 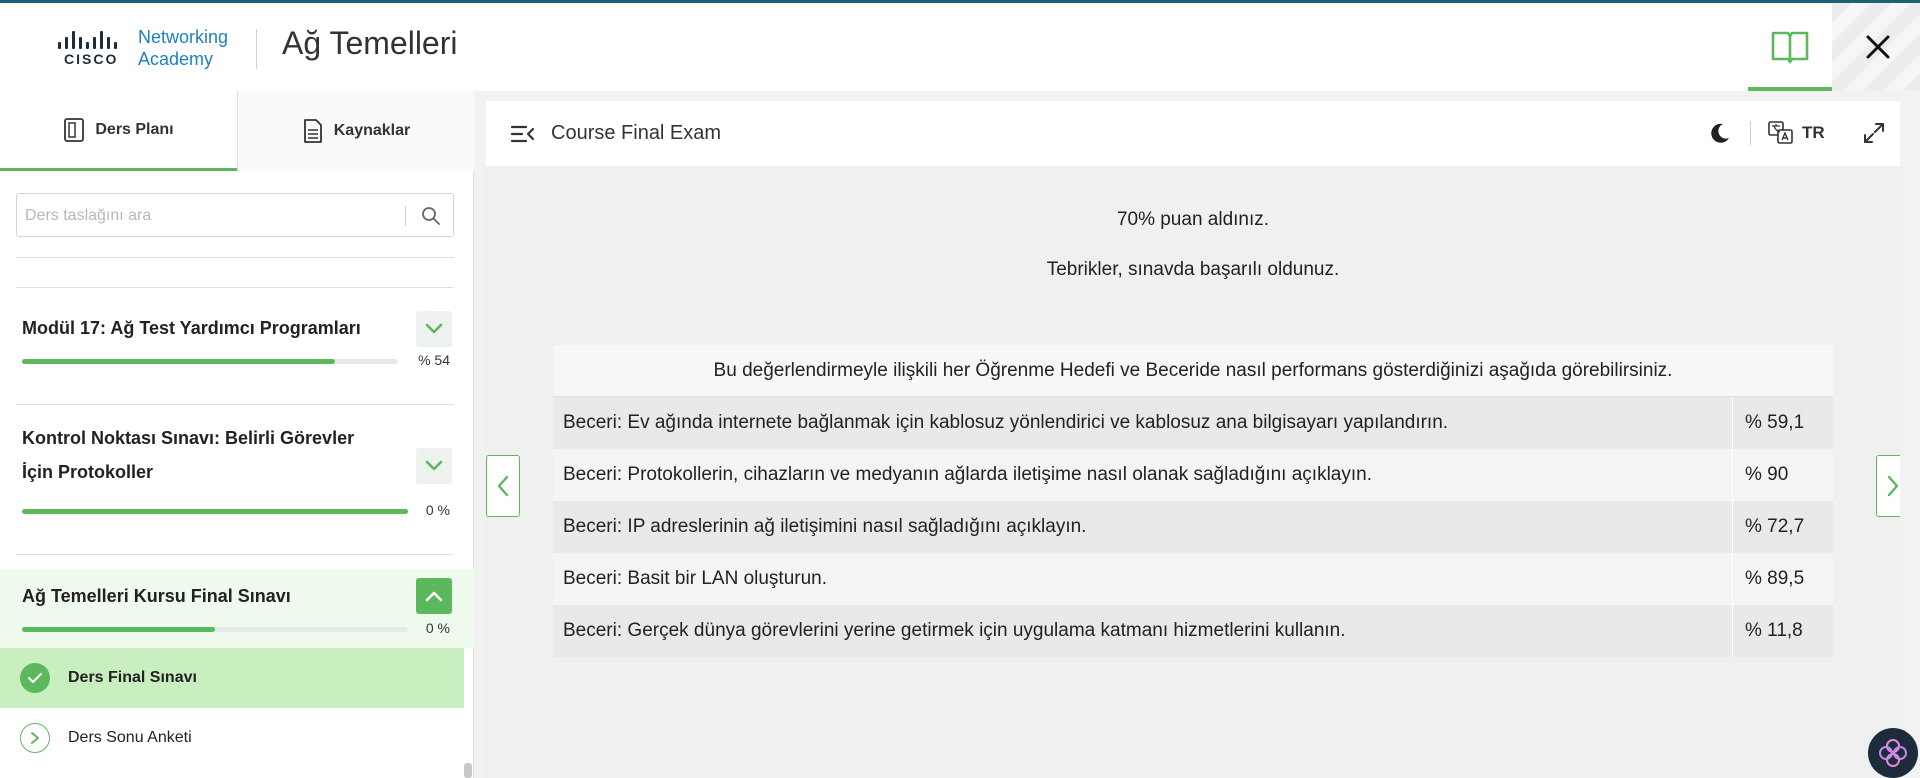 I want to click on tab-ders-plani: Ders Planı, so click(x=118, y=131).